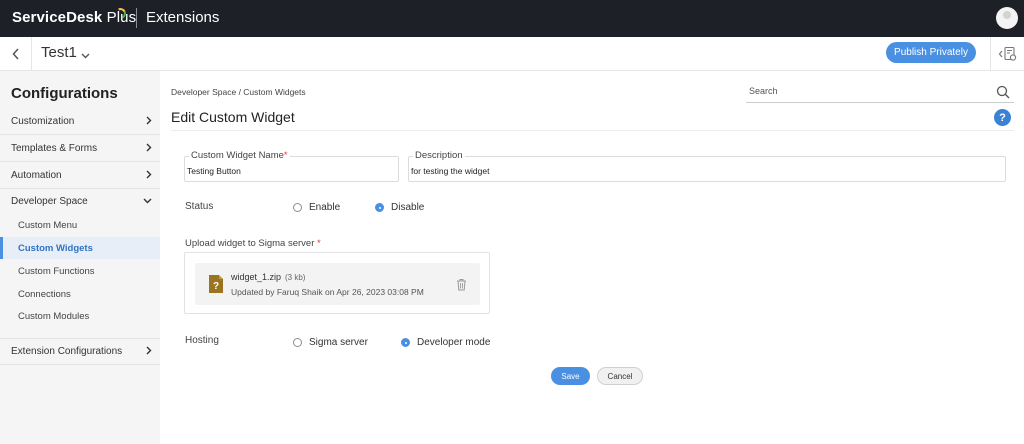 Image resolution: width=1024 pixels, height=444 pixels. Describe the element at coordinates (512, 54) in the screenshot. I see `app-header-bar: Test1 Publish Privately` at that location.